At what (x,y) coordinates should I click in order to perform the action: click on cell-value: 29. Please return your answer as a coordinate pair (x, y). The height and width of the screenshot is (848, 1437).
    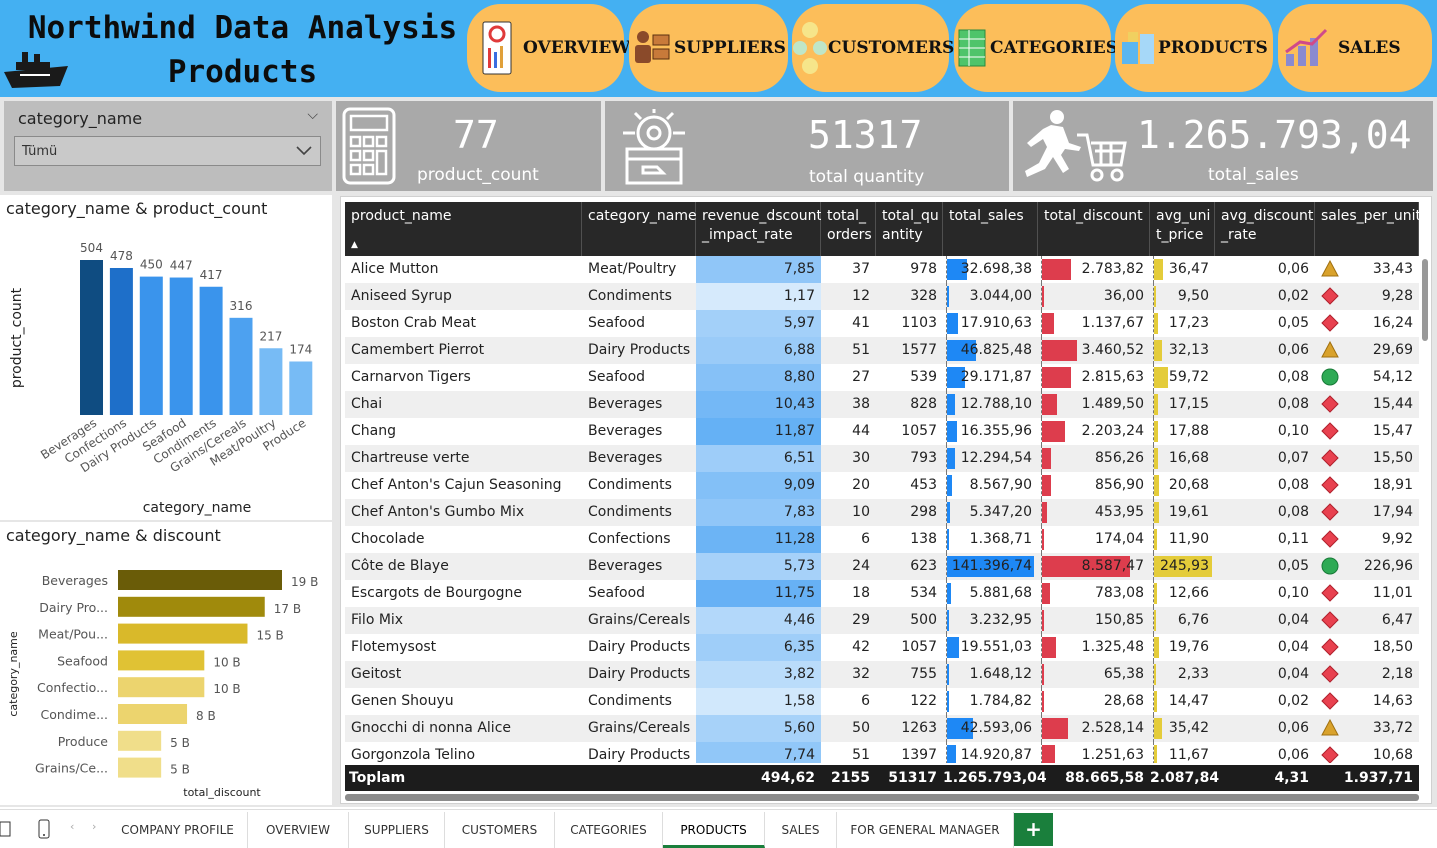
    Looking at the image, I should click on (861, 620).